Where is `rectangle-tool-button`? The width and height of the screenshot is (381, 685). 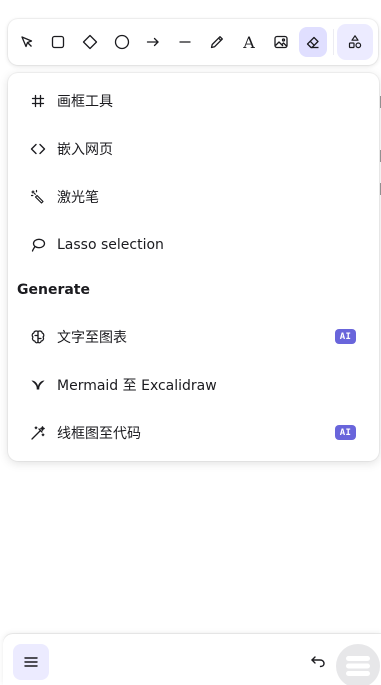 rectangle-tool-button is located at coordinates (58, 42).